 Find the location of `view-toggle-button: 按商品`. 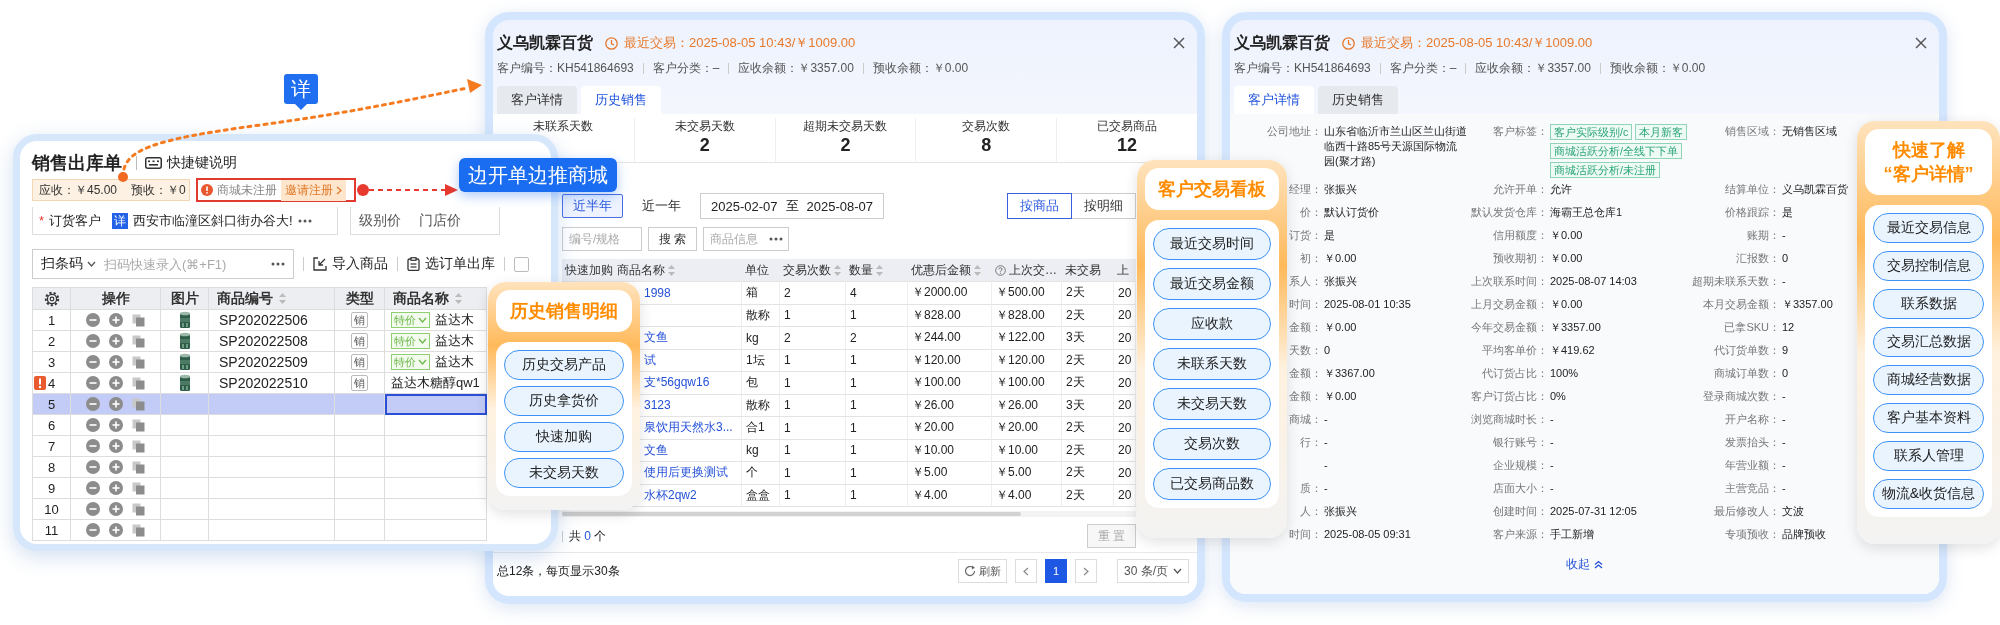

view-toggle-button: 按商品 is located at coordinates (1039, 206).